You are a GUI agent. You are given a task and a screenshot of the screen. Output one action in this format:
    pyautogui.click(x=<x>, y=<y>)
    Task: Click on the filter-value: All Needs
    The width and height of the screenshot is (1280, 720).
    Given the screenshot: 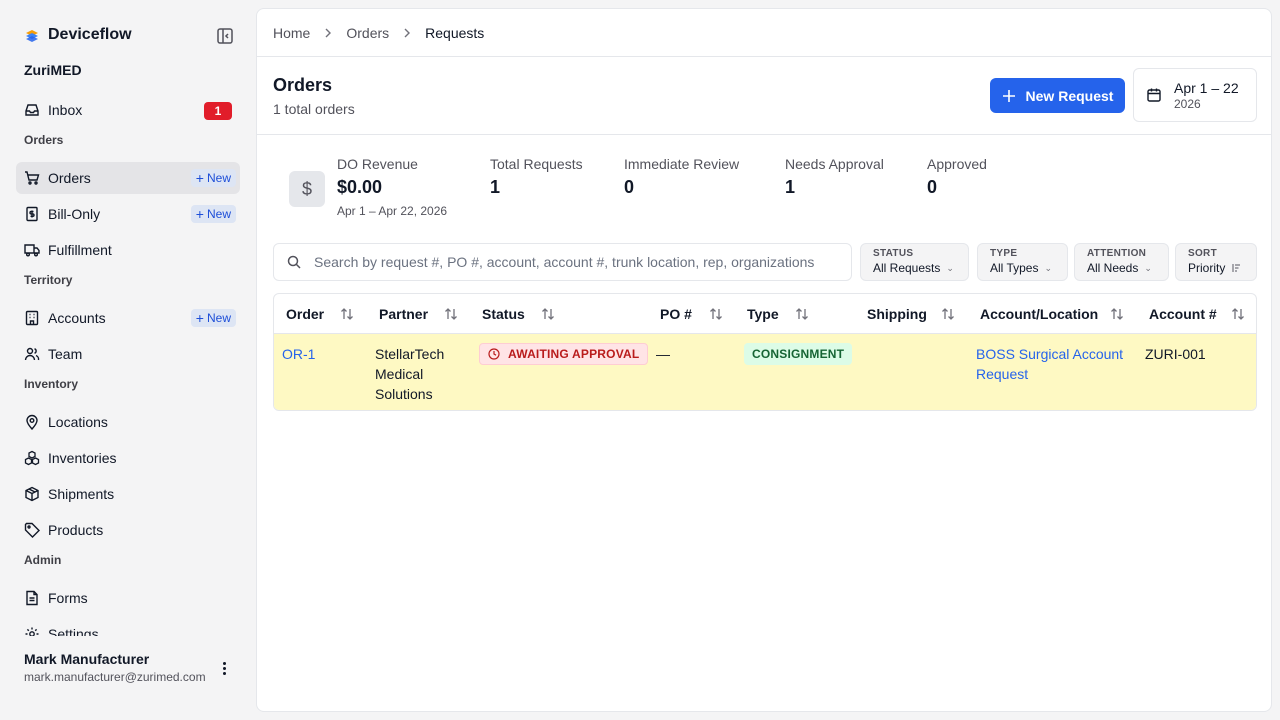 What is the action you would take?
    pyautogui.click(x=1113, y=268)
    